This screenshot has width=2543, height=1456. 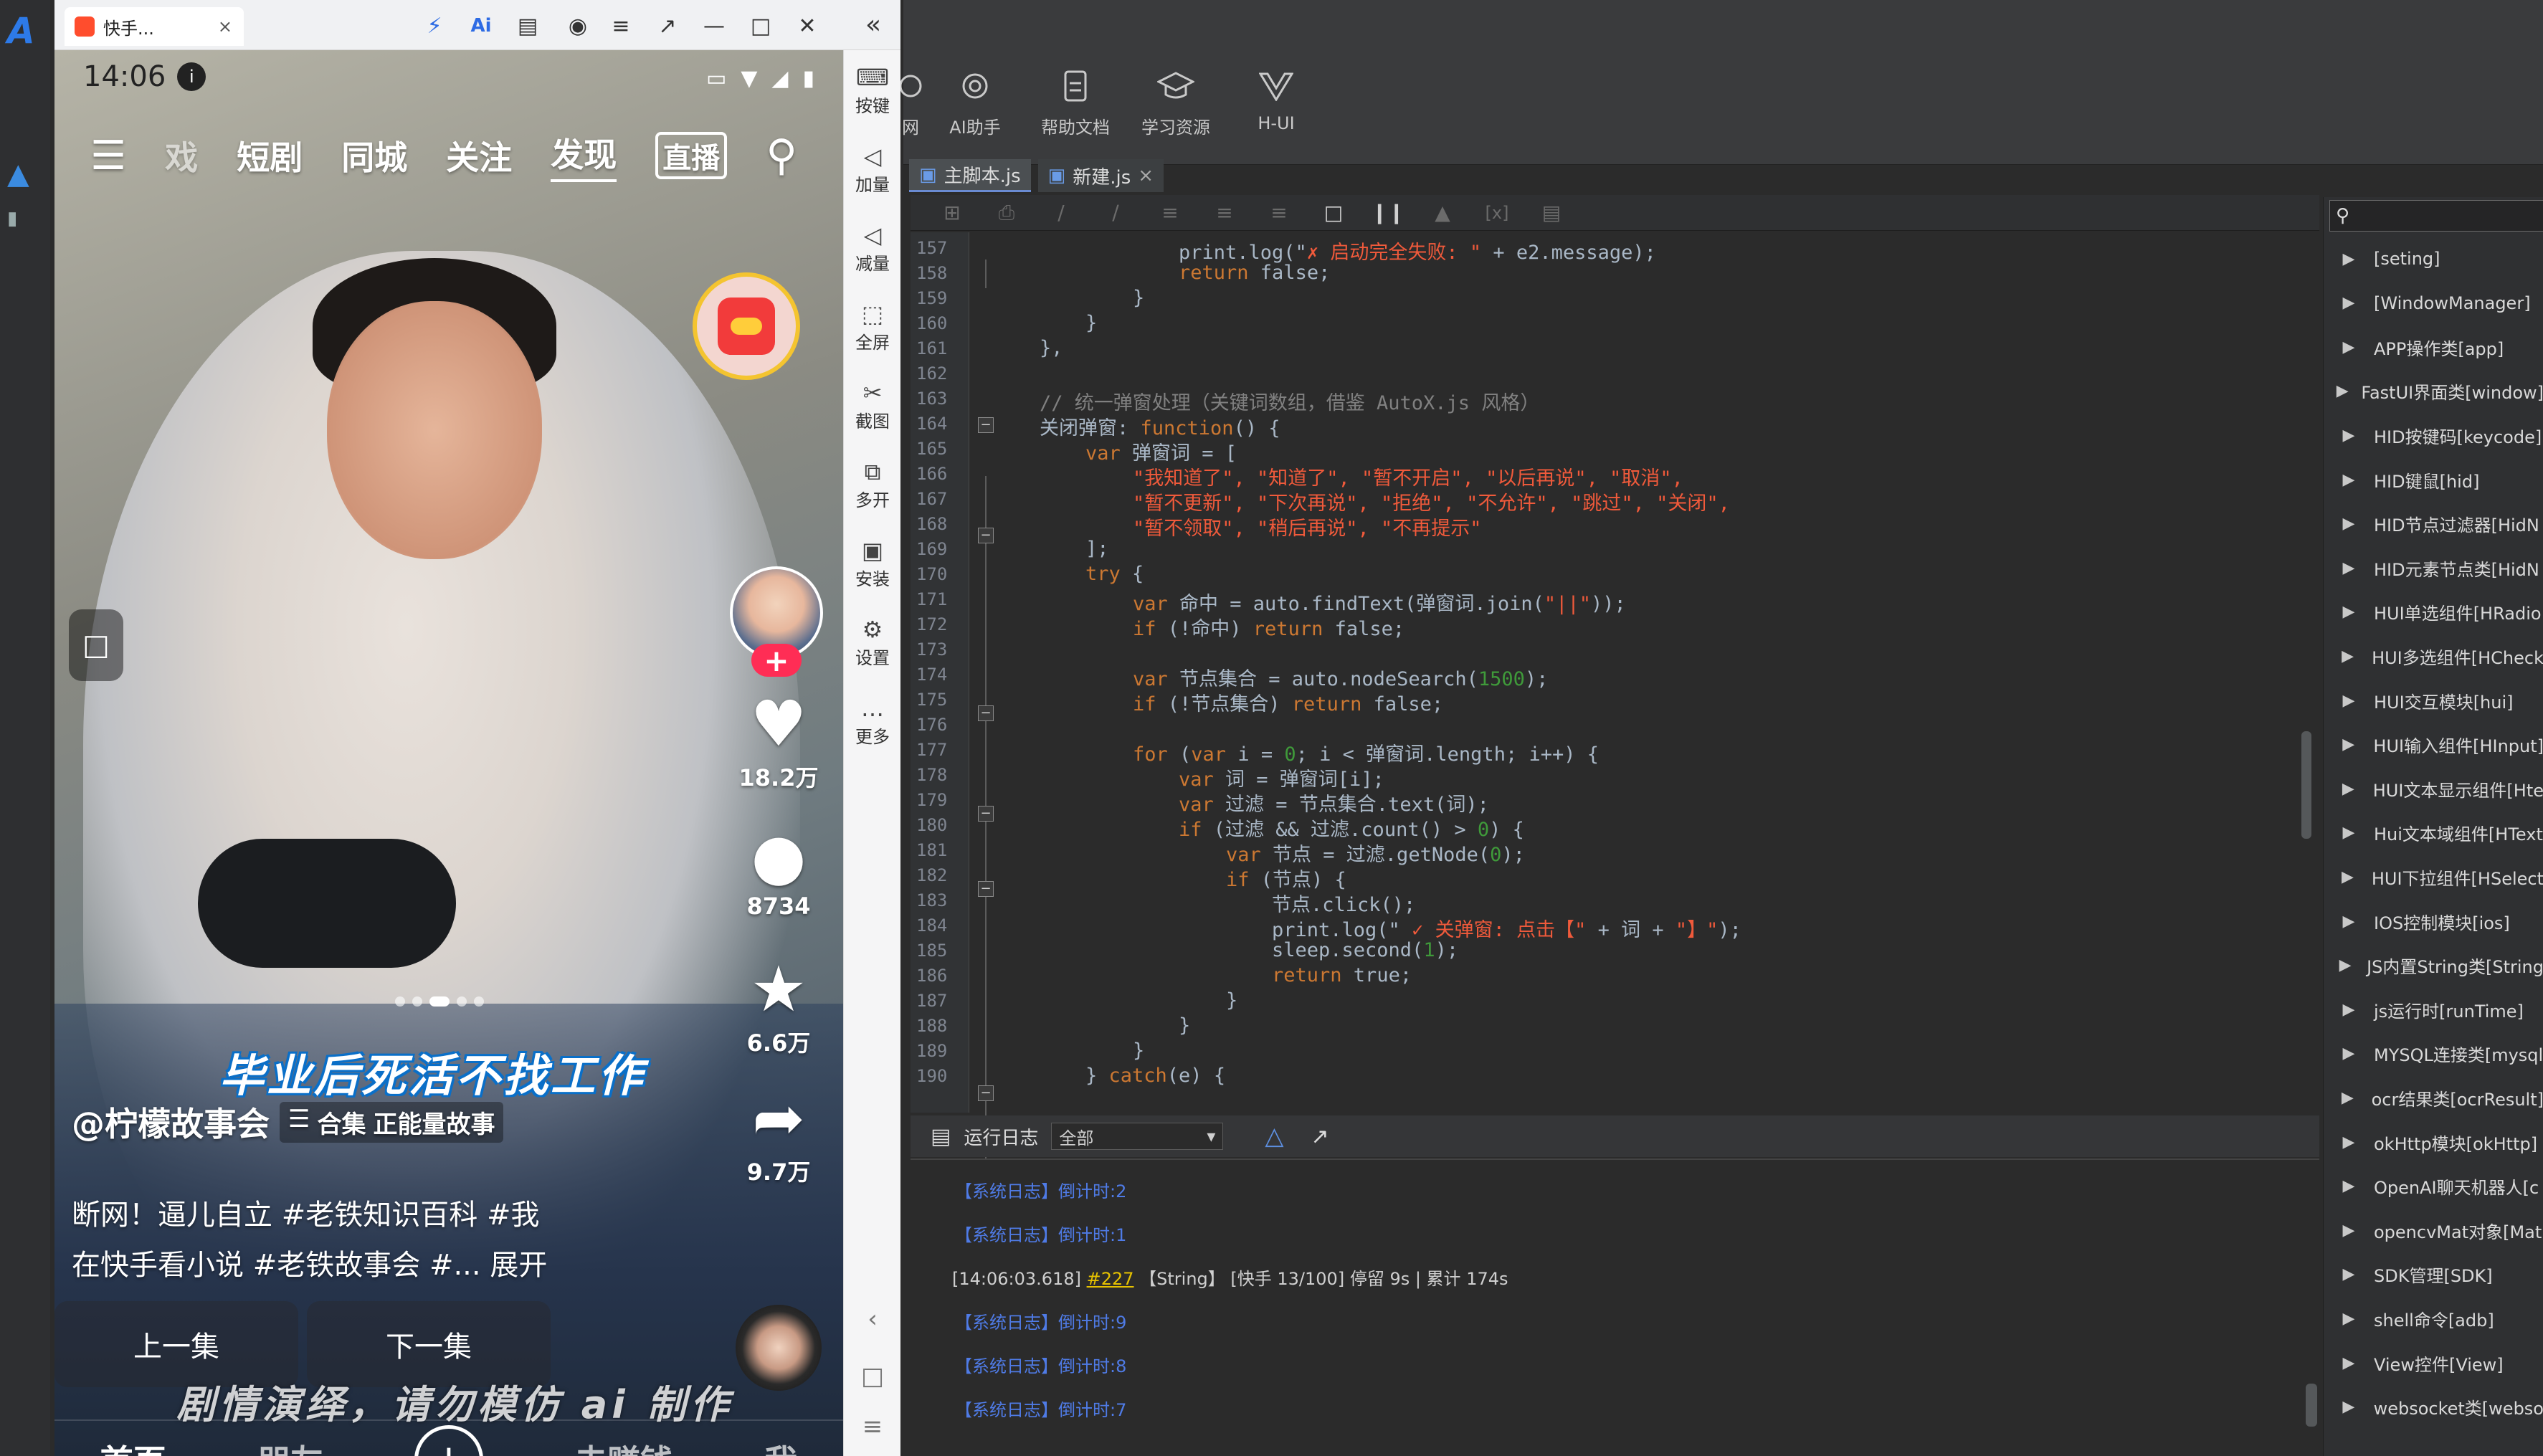 I want to click on api-tree-item: ▶ okHttp模块[okHttp], so click(x=2433, y=1142).